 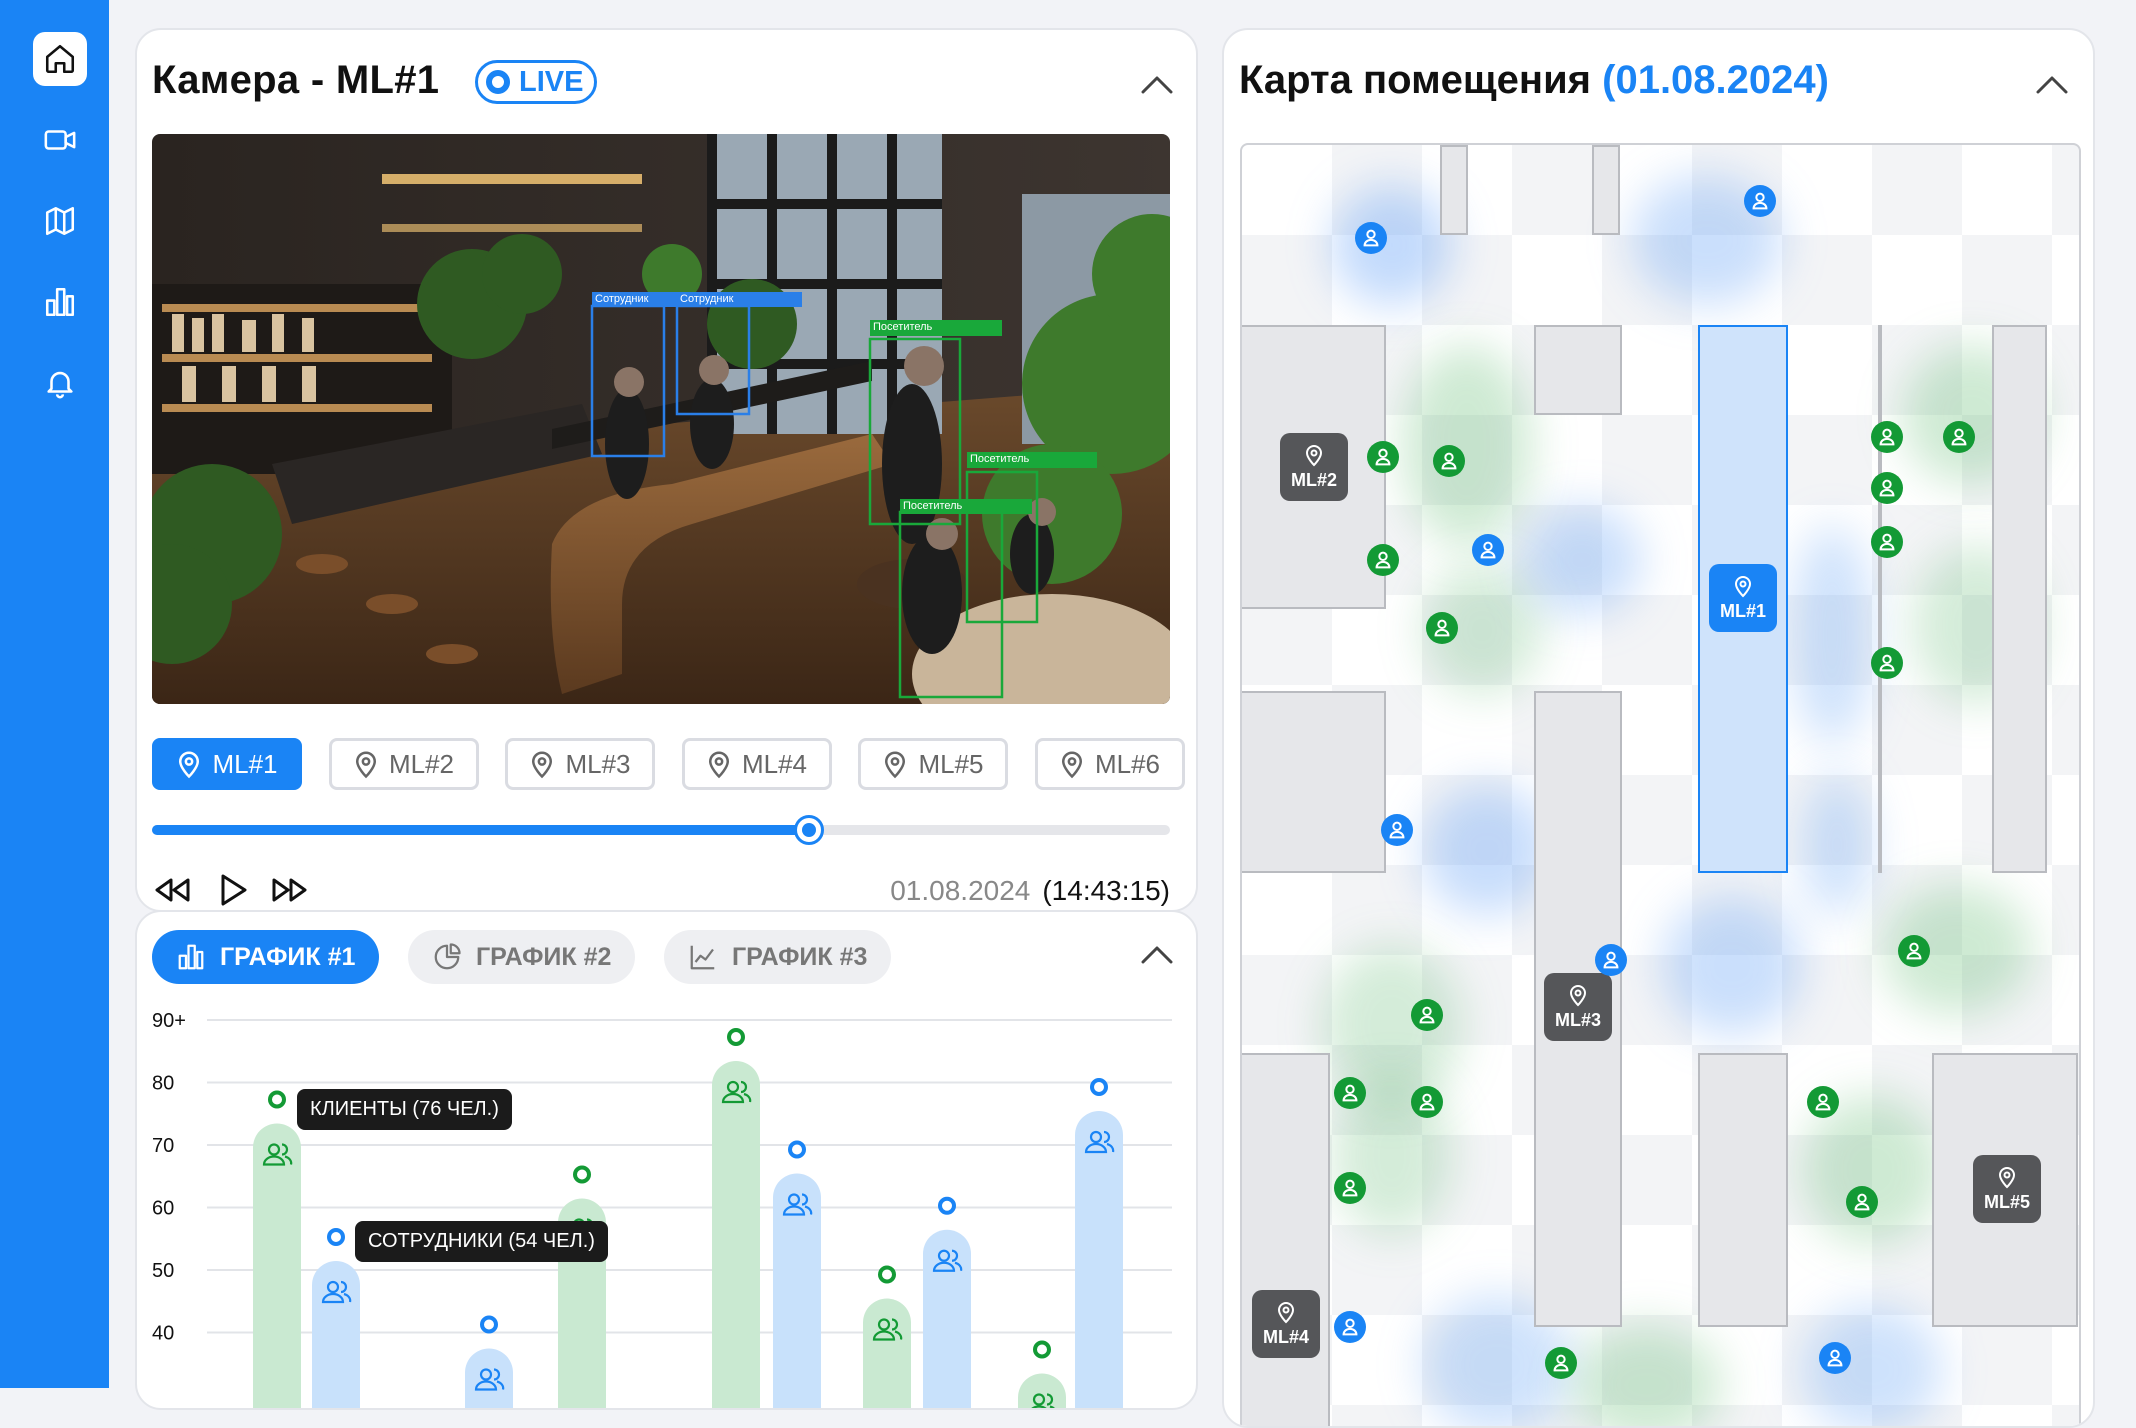 I want to click on tooltip-staff: СОТРУДНИКИ (54 ЧЕЛ.), so click(x=481, y=1241).